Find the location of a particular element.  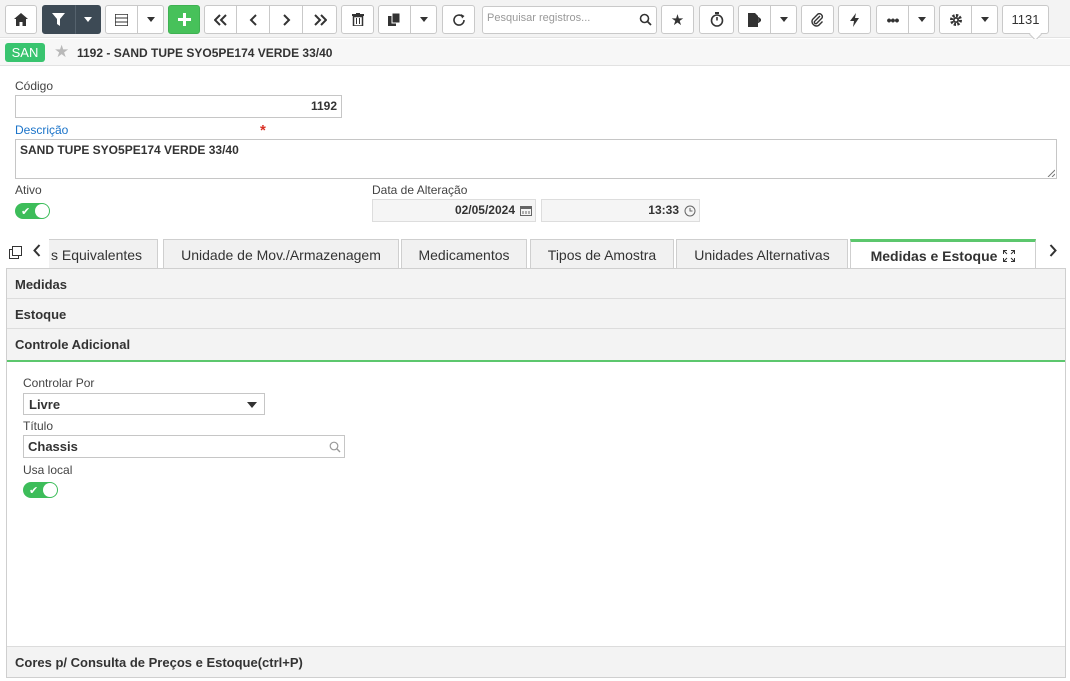

next-record-button is located at coordinates (286, 19).